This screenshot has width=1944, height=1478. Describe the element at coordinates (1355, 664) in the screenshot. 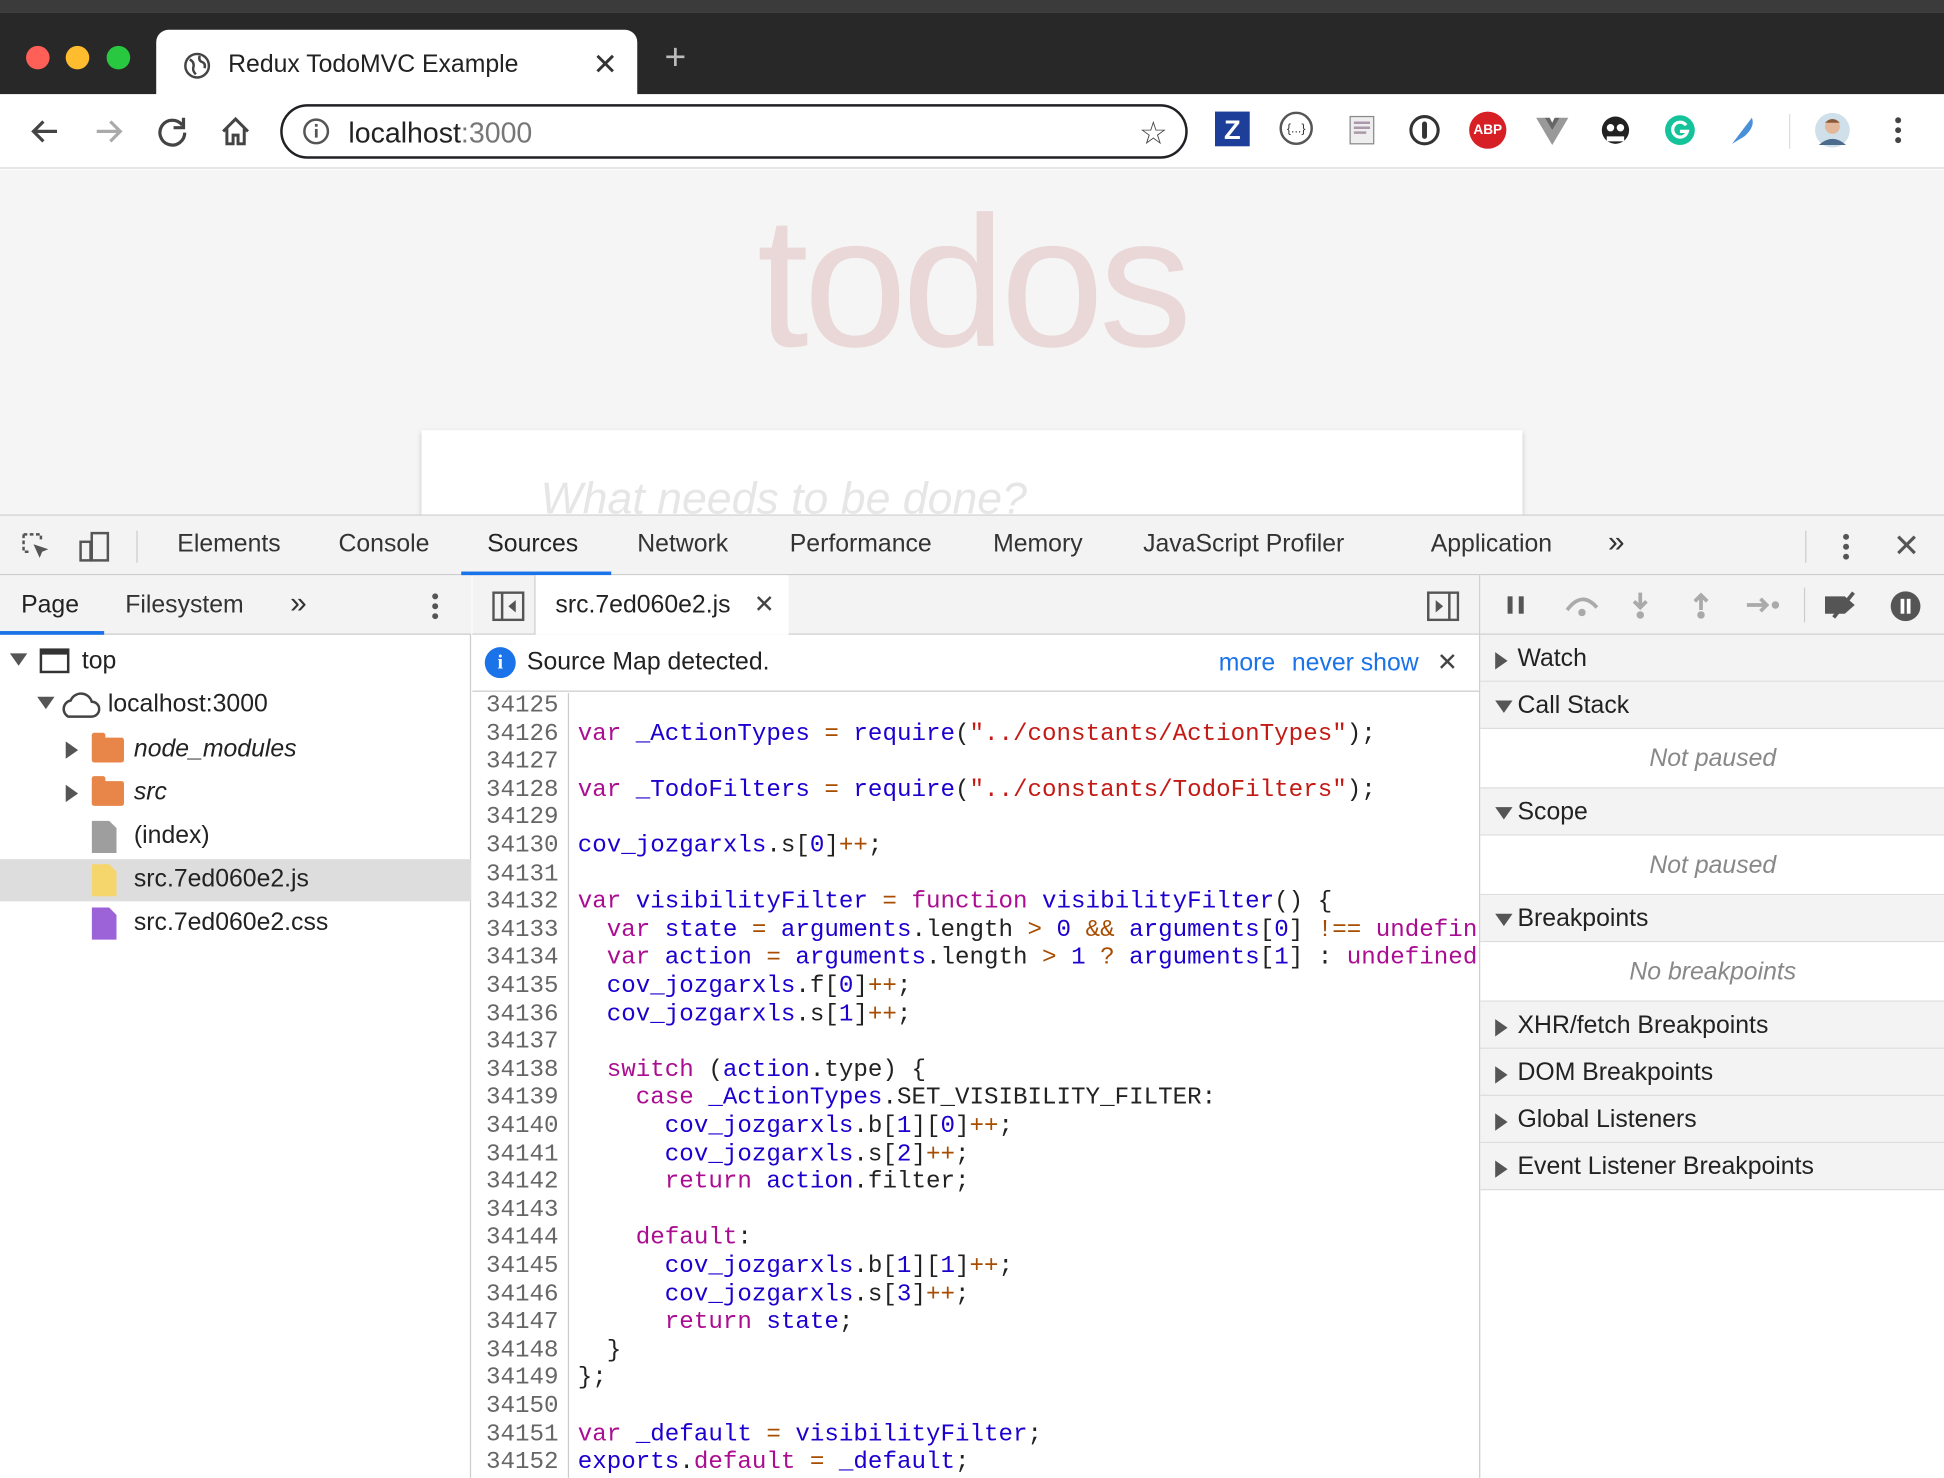

I see `infobar-never-show-link: never show` at that location.